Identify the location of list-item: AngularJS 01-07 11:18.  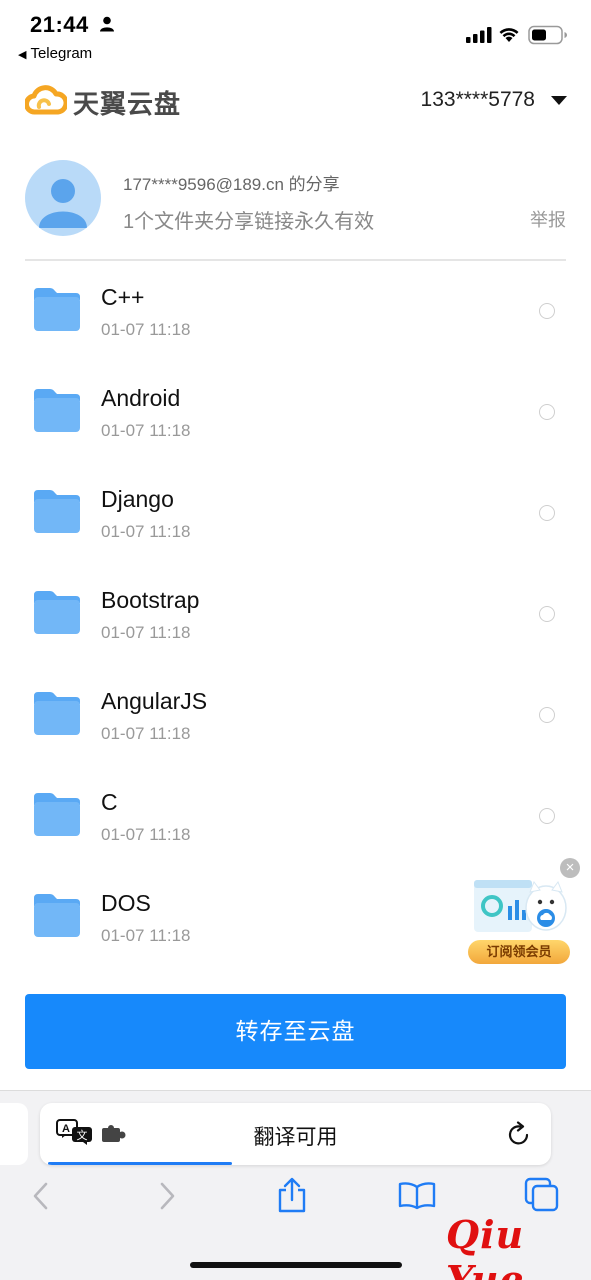
(295, 716).